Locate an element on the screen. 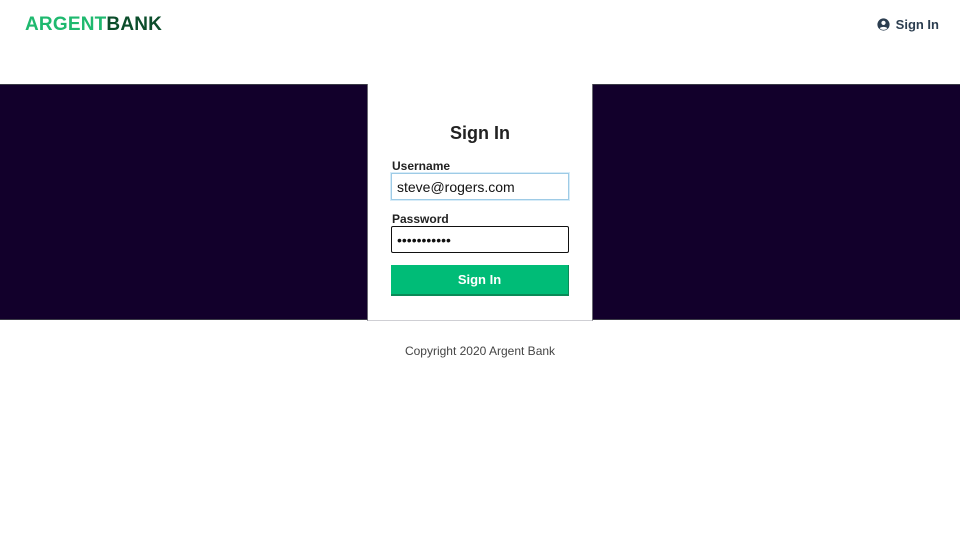  logo-text-bank: BANK is located at coordinates (134, 24).